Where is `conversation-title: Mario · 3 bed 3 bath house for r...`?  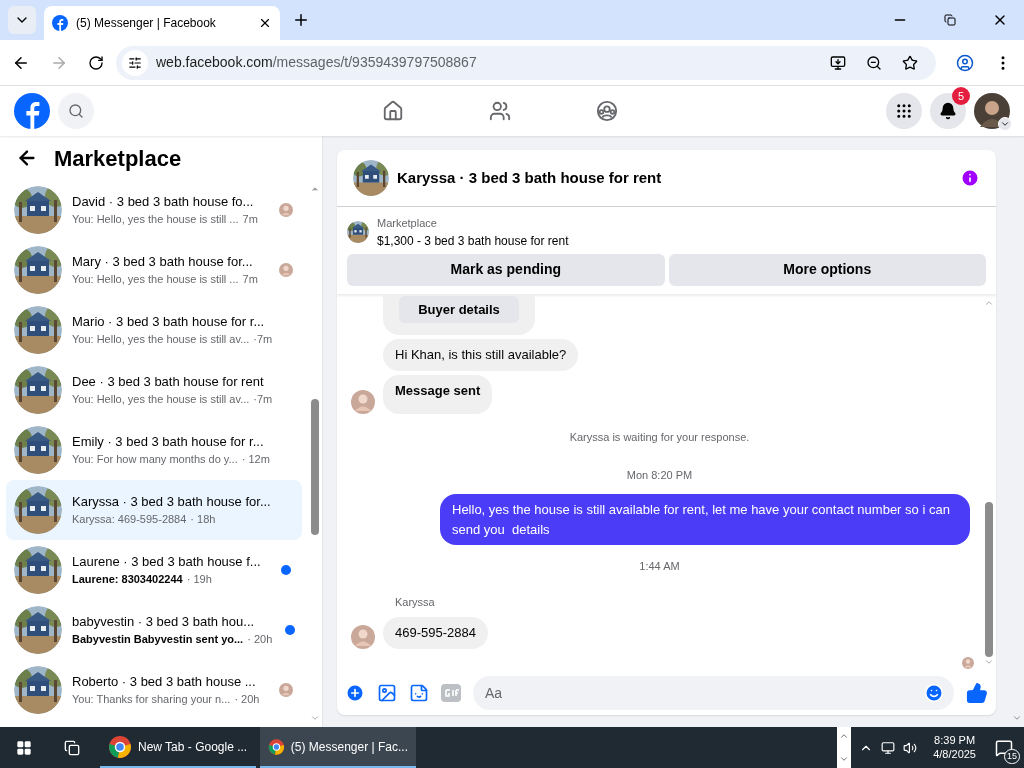
conversation-title: Mario · 3 bed 3 bath house for r... is located at coordinates (169, 322).